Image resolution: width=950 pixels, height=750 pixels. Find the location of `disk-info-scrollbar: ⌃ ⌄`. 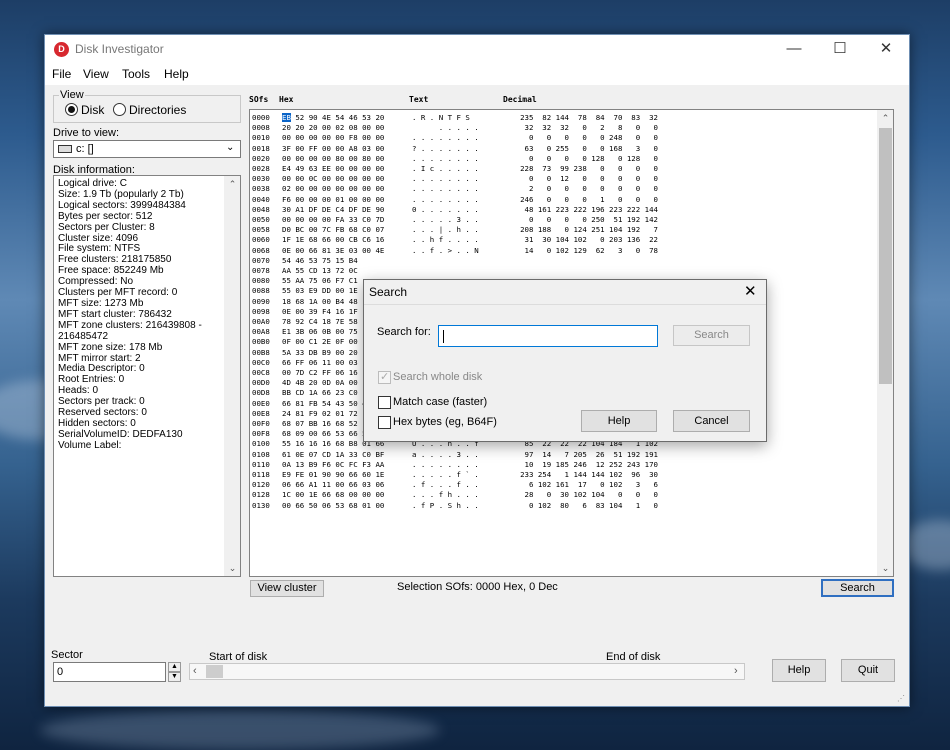

disk-info-scrollbar: ⌃ ⌄ is located at coordinates (232, 376).